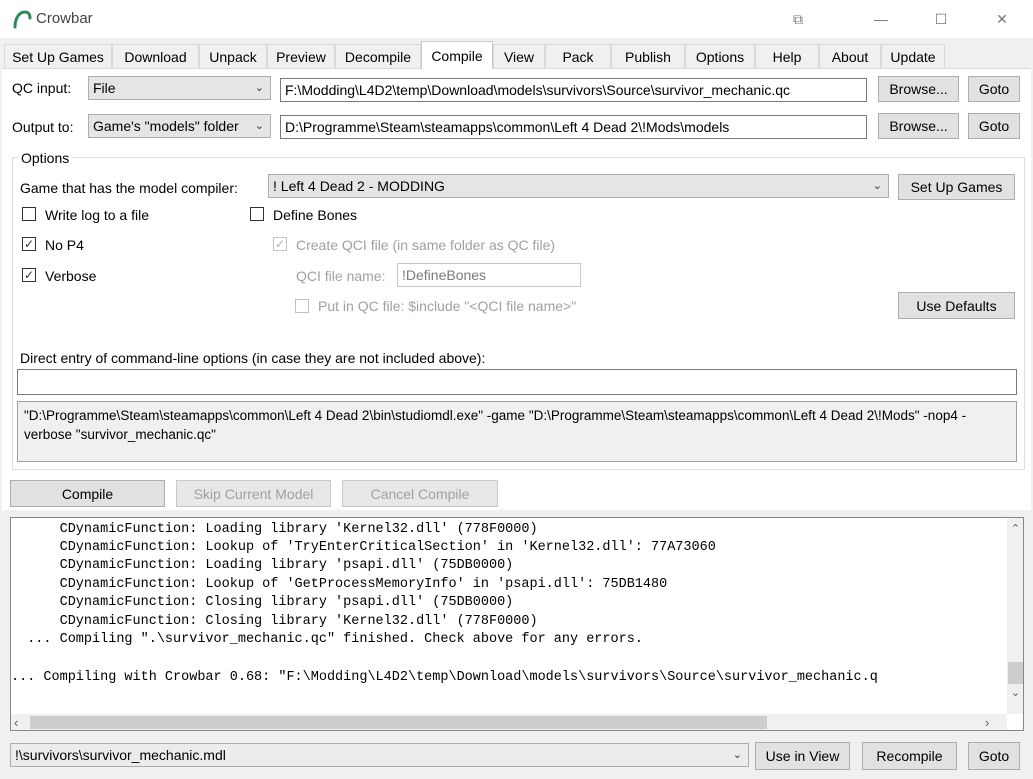  Describe the element at coordinates (578, 56) in the screenshot. I see `tab-pack: Pack` at that location.